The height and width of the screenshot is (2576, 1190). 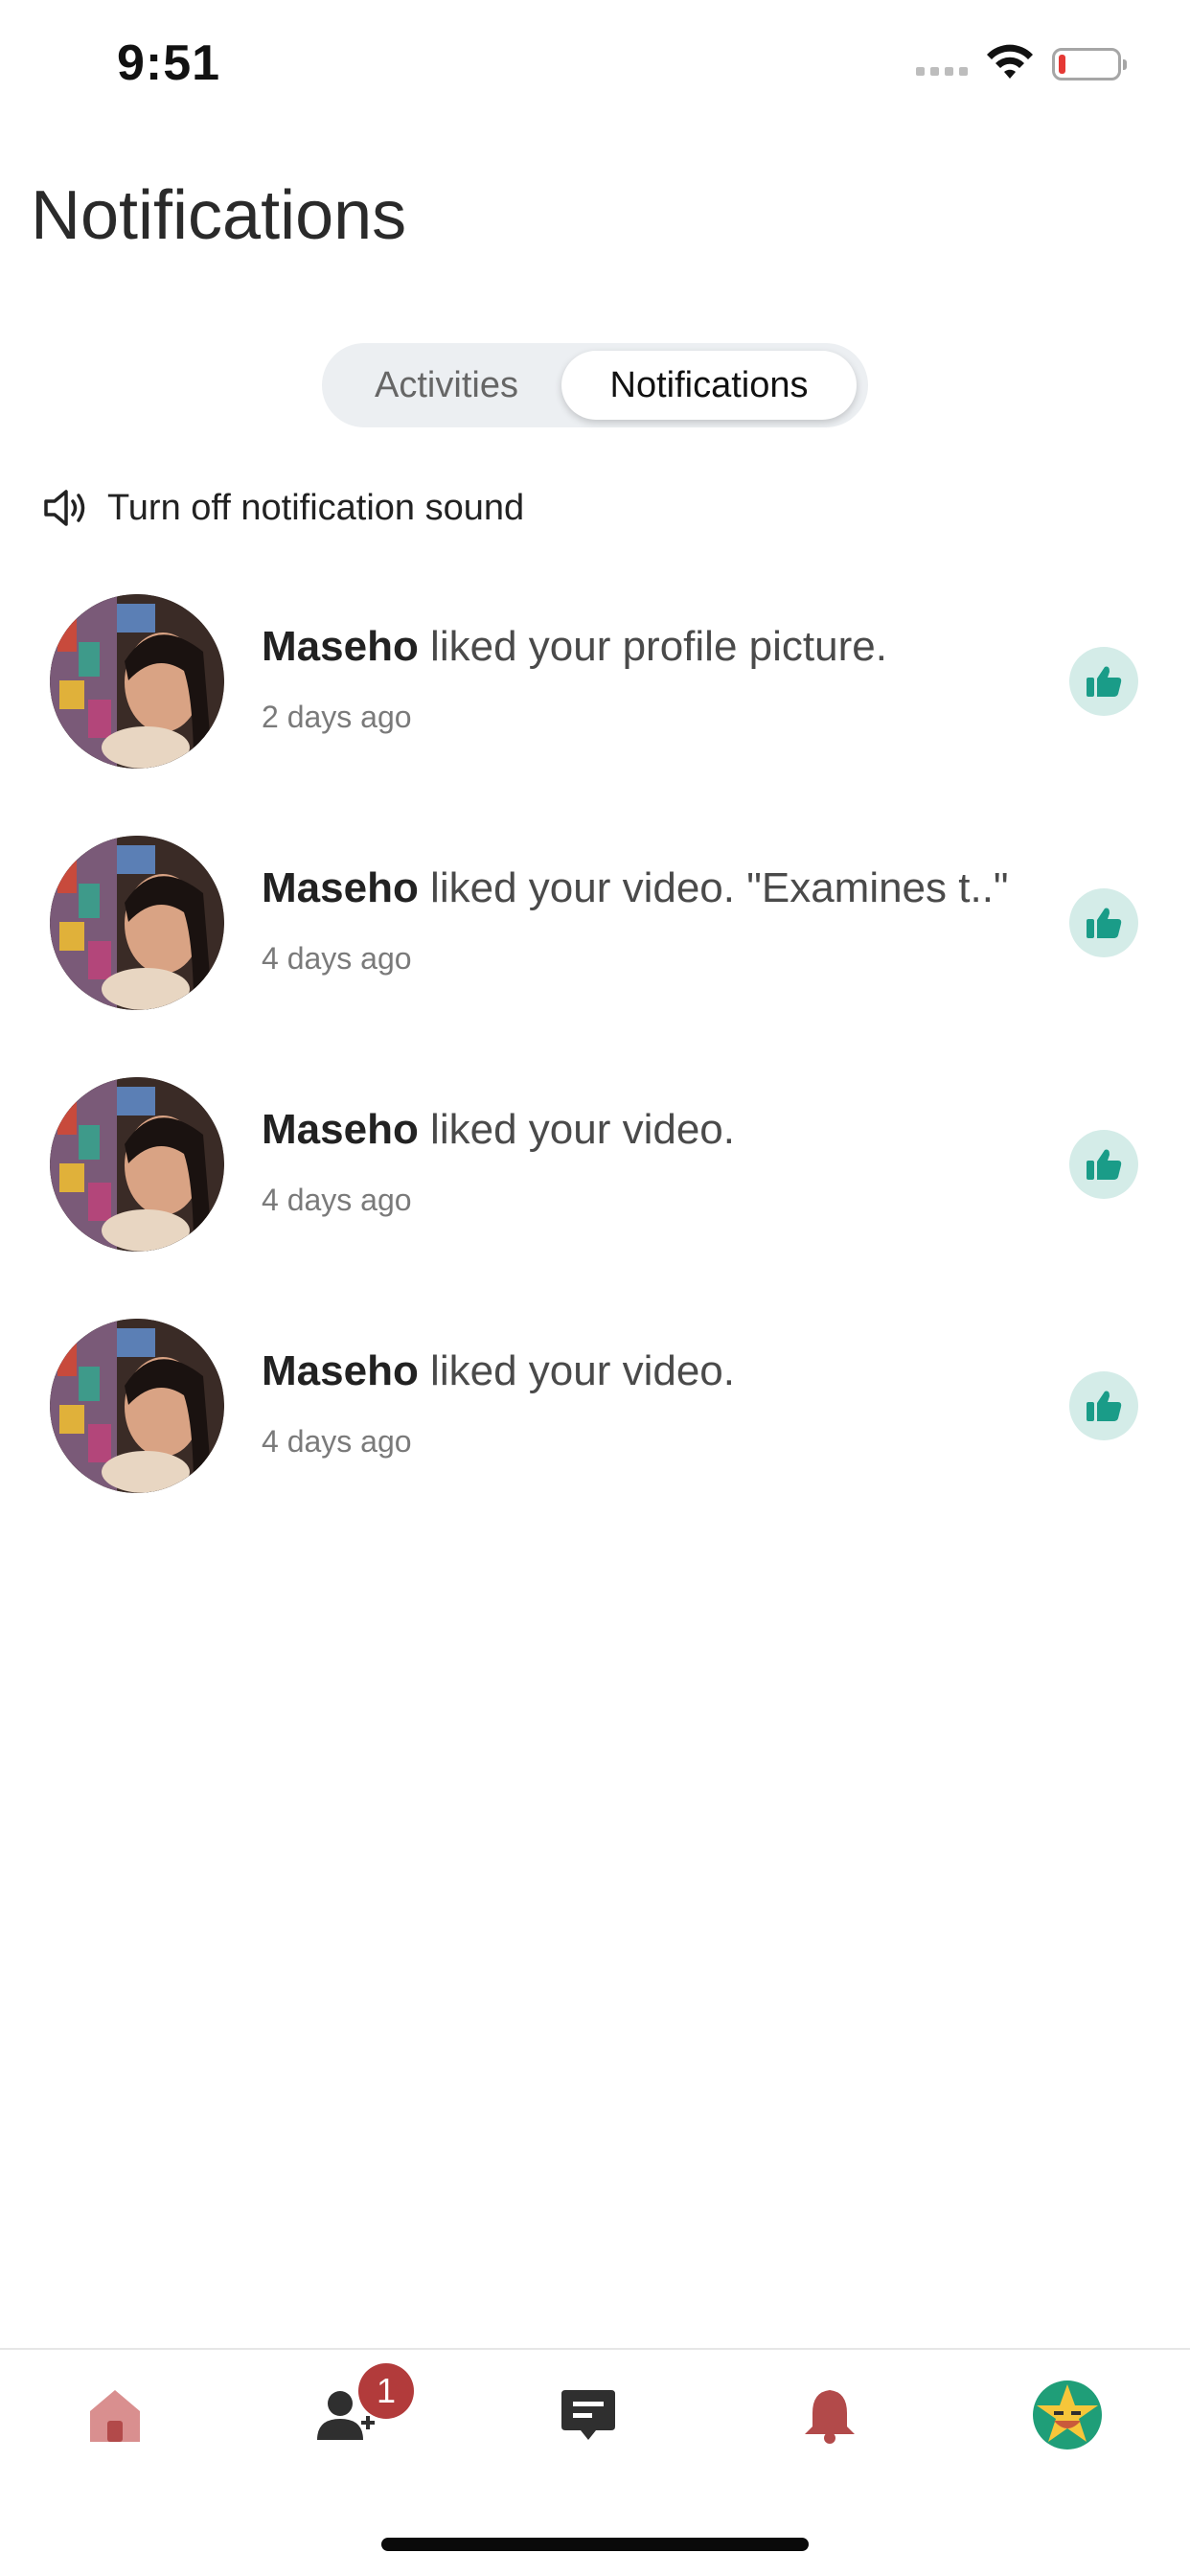 What do you see at coordinates (1010, 62) in the screenshot?
I see `wifi-icon` at bounding box center [1010, 62].